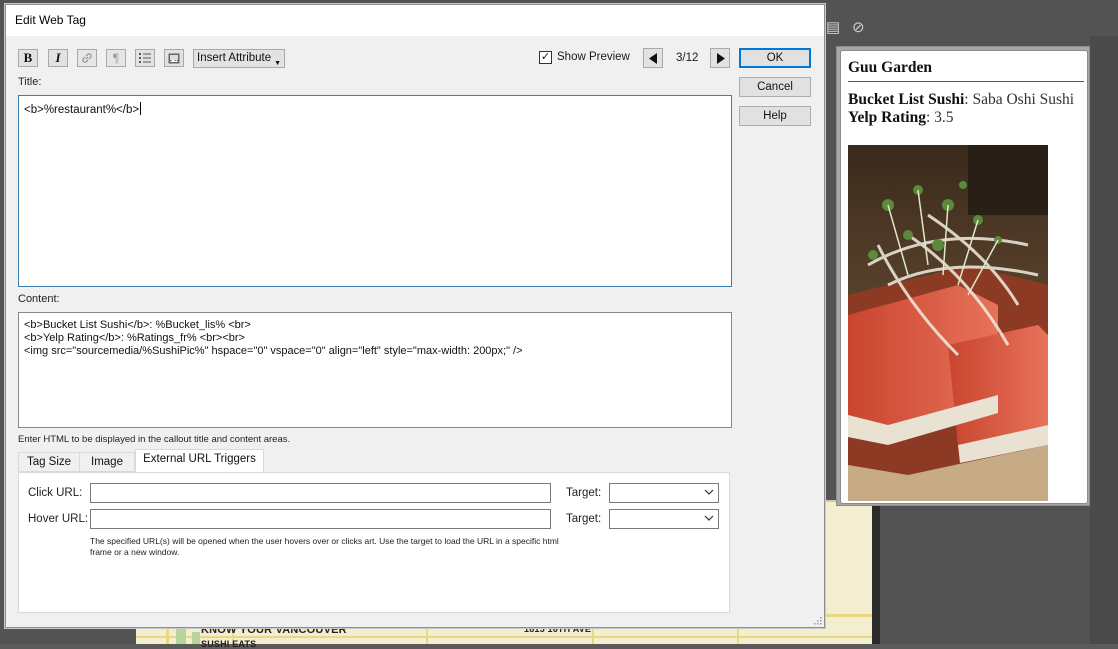  Describe the element at coordinates (687, 58) in the screenshot. I see `record-counter: 3/12` at that location.